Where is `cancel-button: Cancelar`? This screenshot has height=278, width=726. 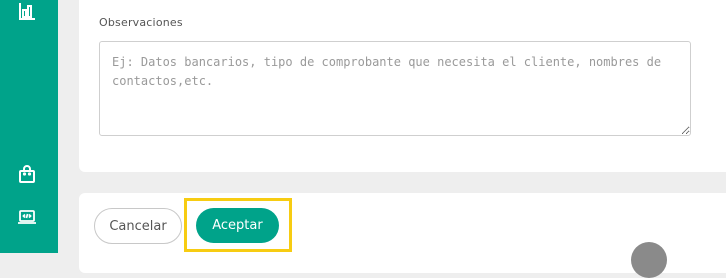
cancel-button: Cancelar is located at coordinates (138, 226).